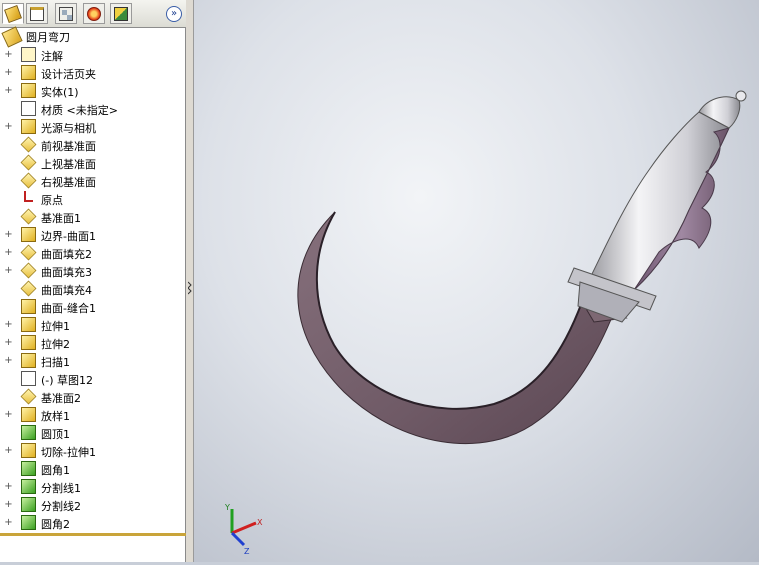 The image size is (759, 565). I want to click on feature-tree-icon, so click(13, 13).